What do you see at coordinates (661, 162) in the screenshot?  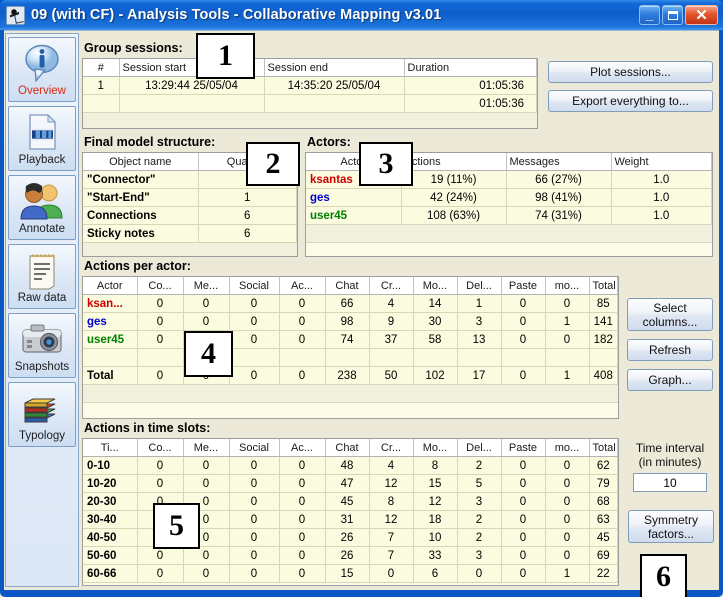 I see `column-header: Weight` at bounding box center [661, 162].